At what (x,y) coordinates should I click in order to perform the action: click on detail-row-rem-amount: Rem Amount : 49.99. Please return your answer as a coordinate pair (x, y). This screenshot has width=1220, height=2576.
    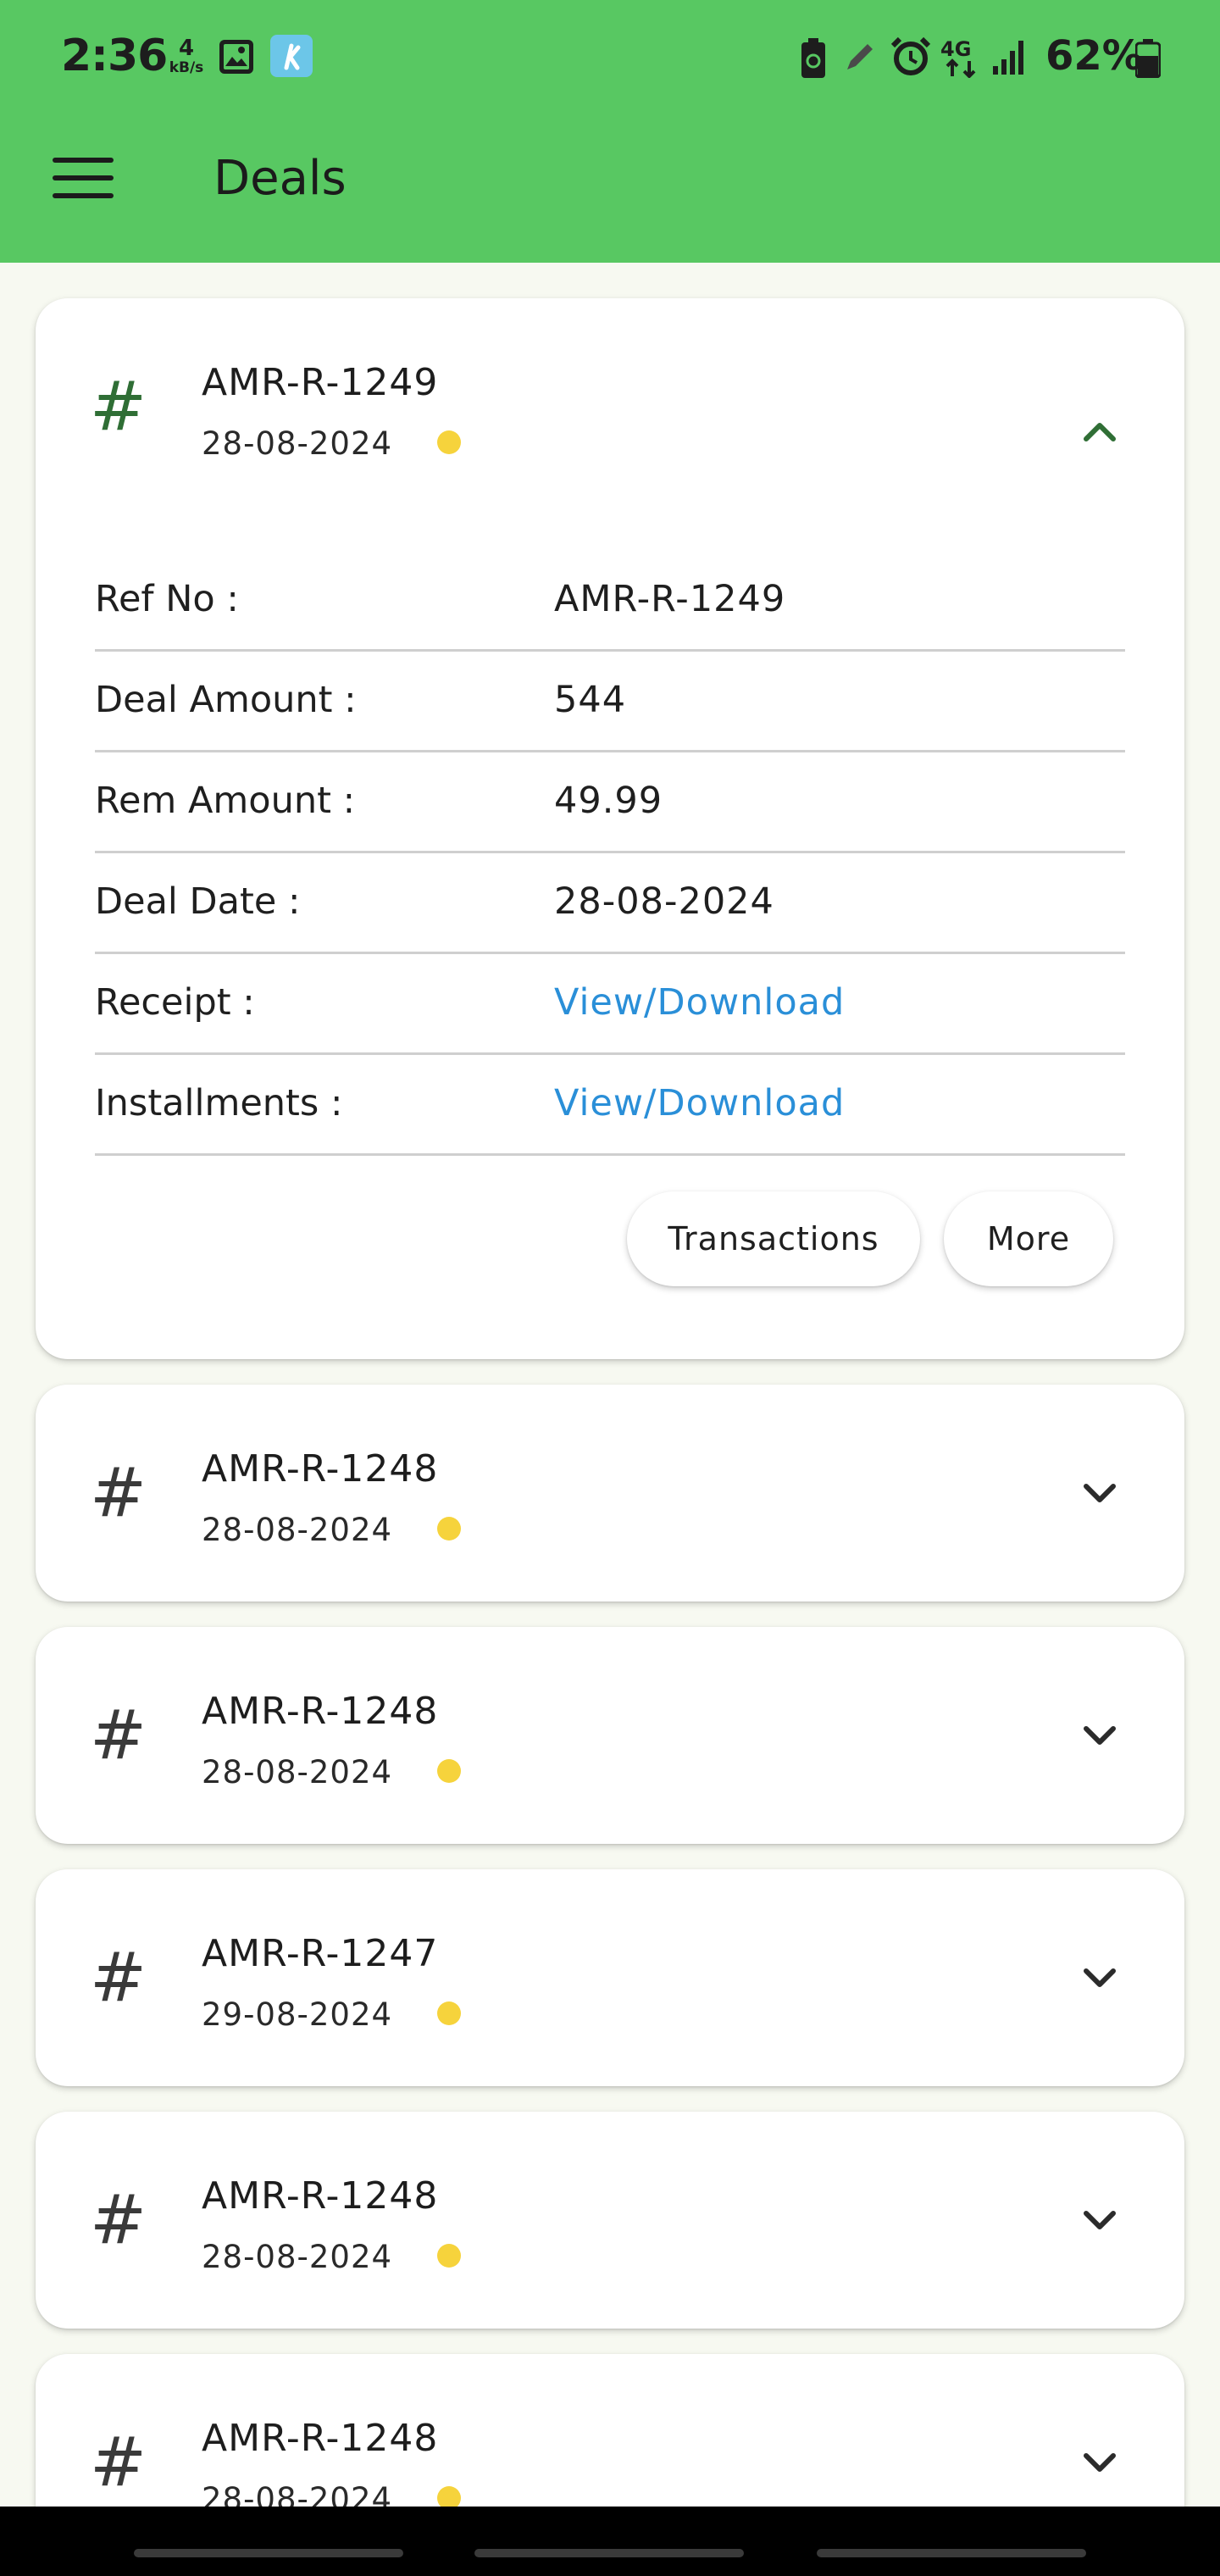
    Looking at the image, I should click on (610, 802).